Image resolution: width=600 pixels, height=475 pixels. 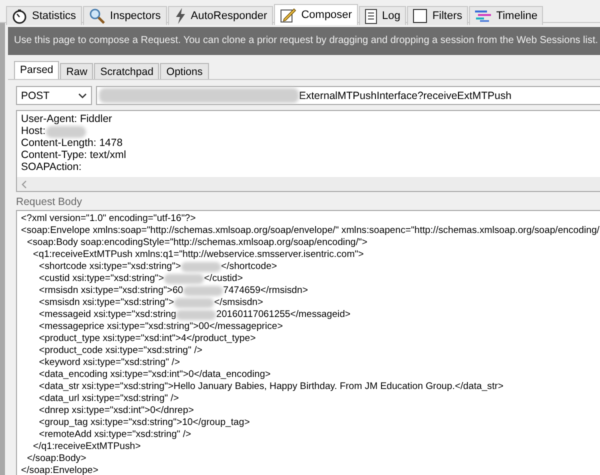 I want to click on url-field: ExternalMTPushInterface?receiveExtMTPush, so click(x=348, y=95).